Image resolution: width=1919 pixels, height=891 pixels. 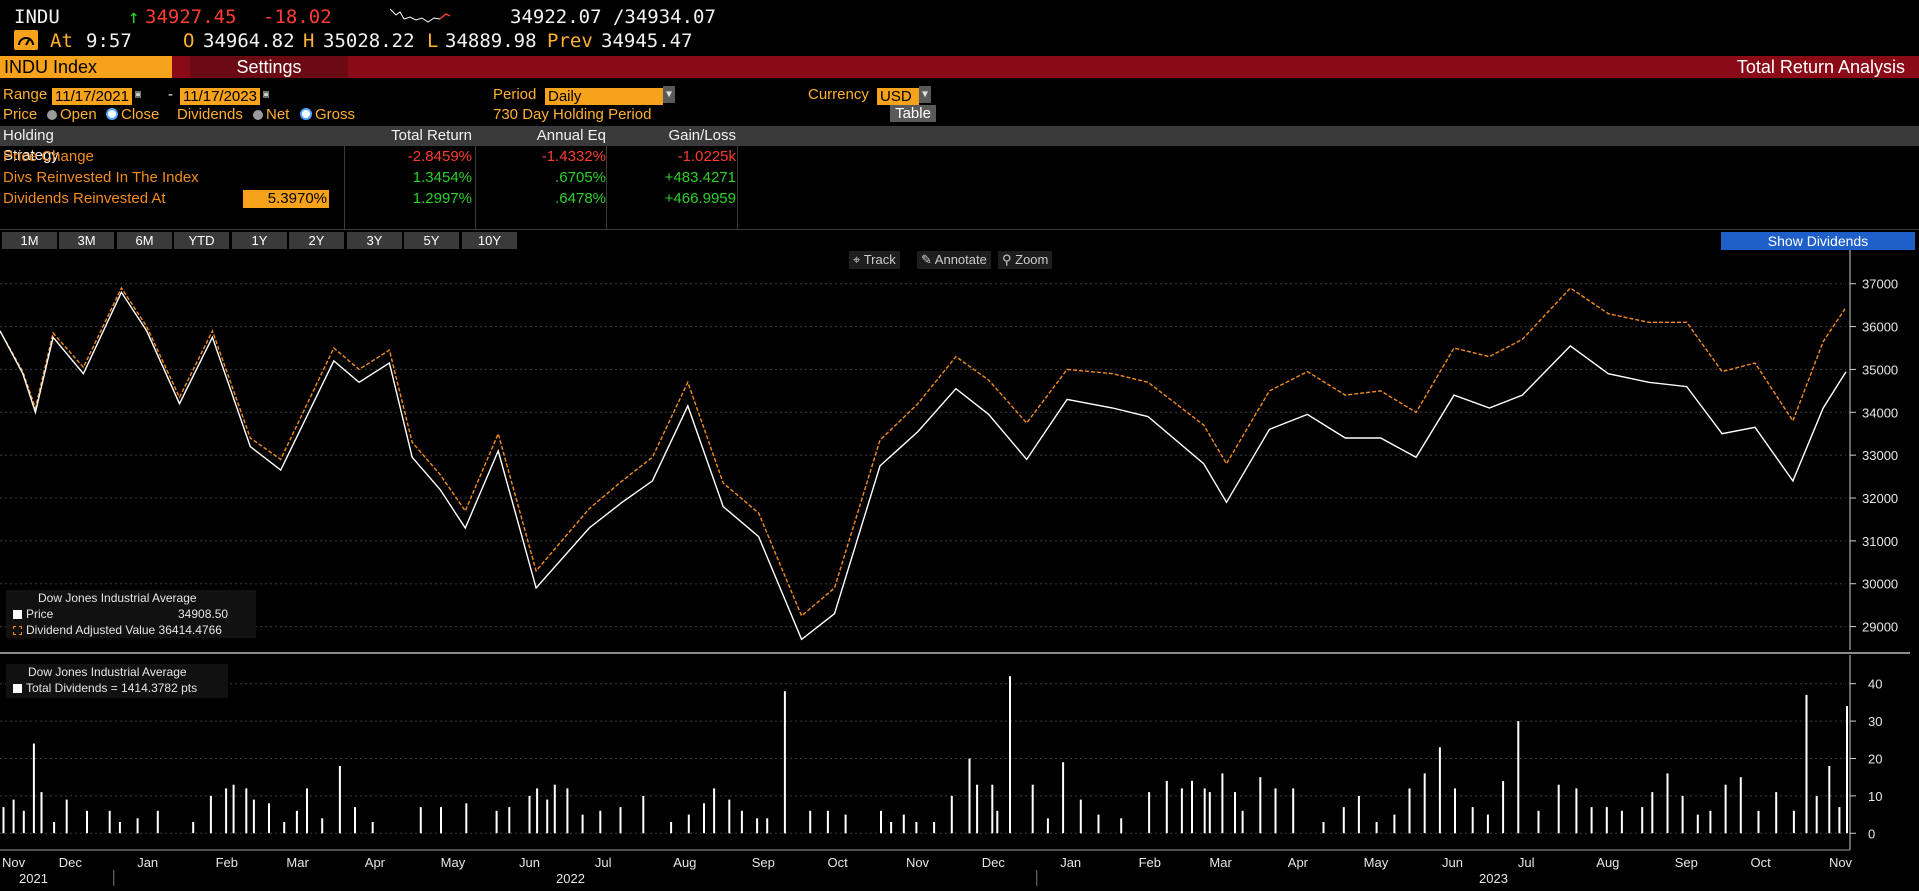 I want to click on x-month-label: Dec, so click(x=71, y=862).